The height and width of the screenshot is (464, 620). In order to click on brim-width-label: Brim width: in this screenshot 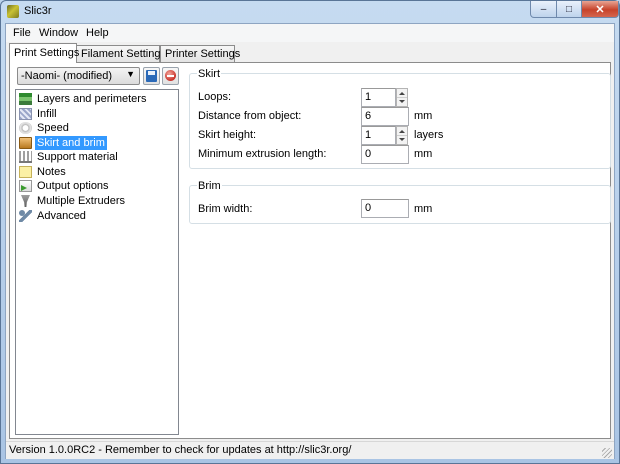, I will do `click(225, 209)`.